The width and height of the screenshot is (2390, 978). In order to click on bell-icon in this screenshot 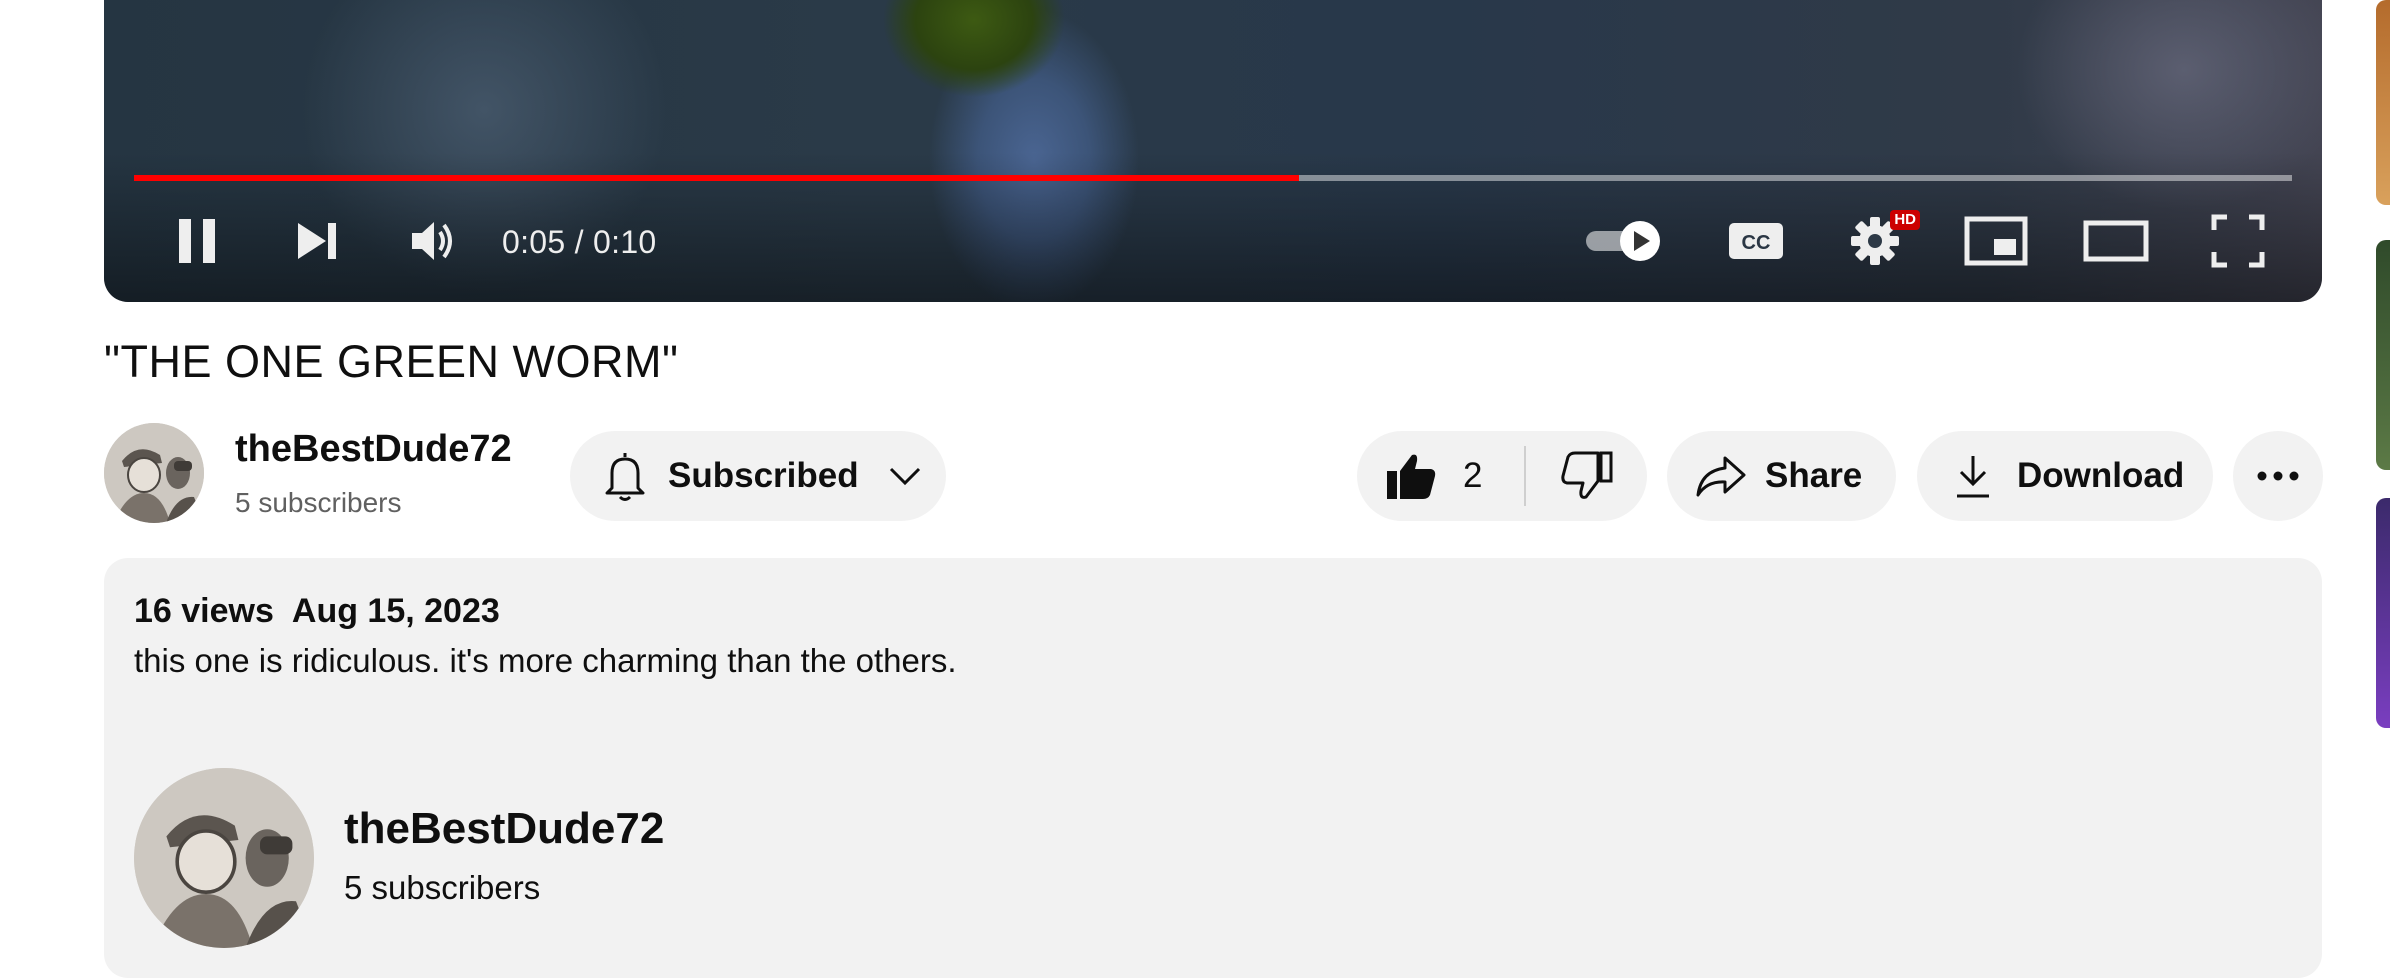, I will do `click(625, 477)`.